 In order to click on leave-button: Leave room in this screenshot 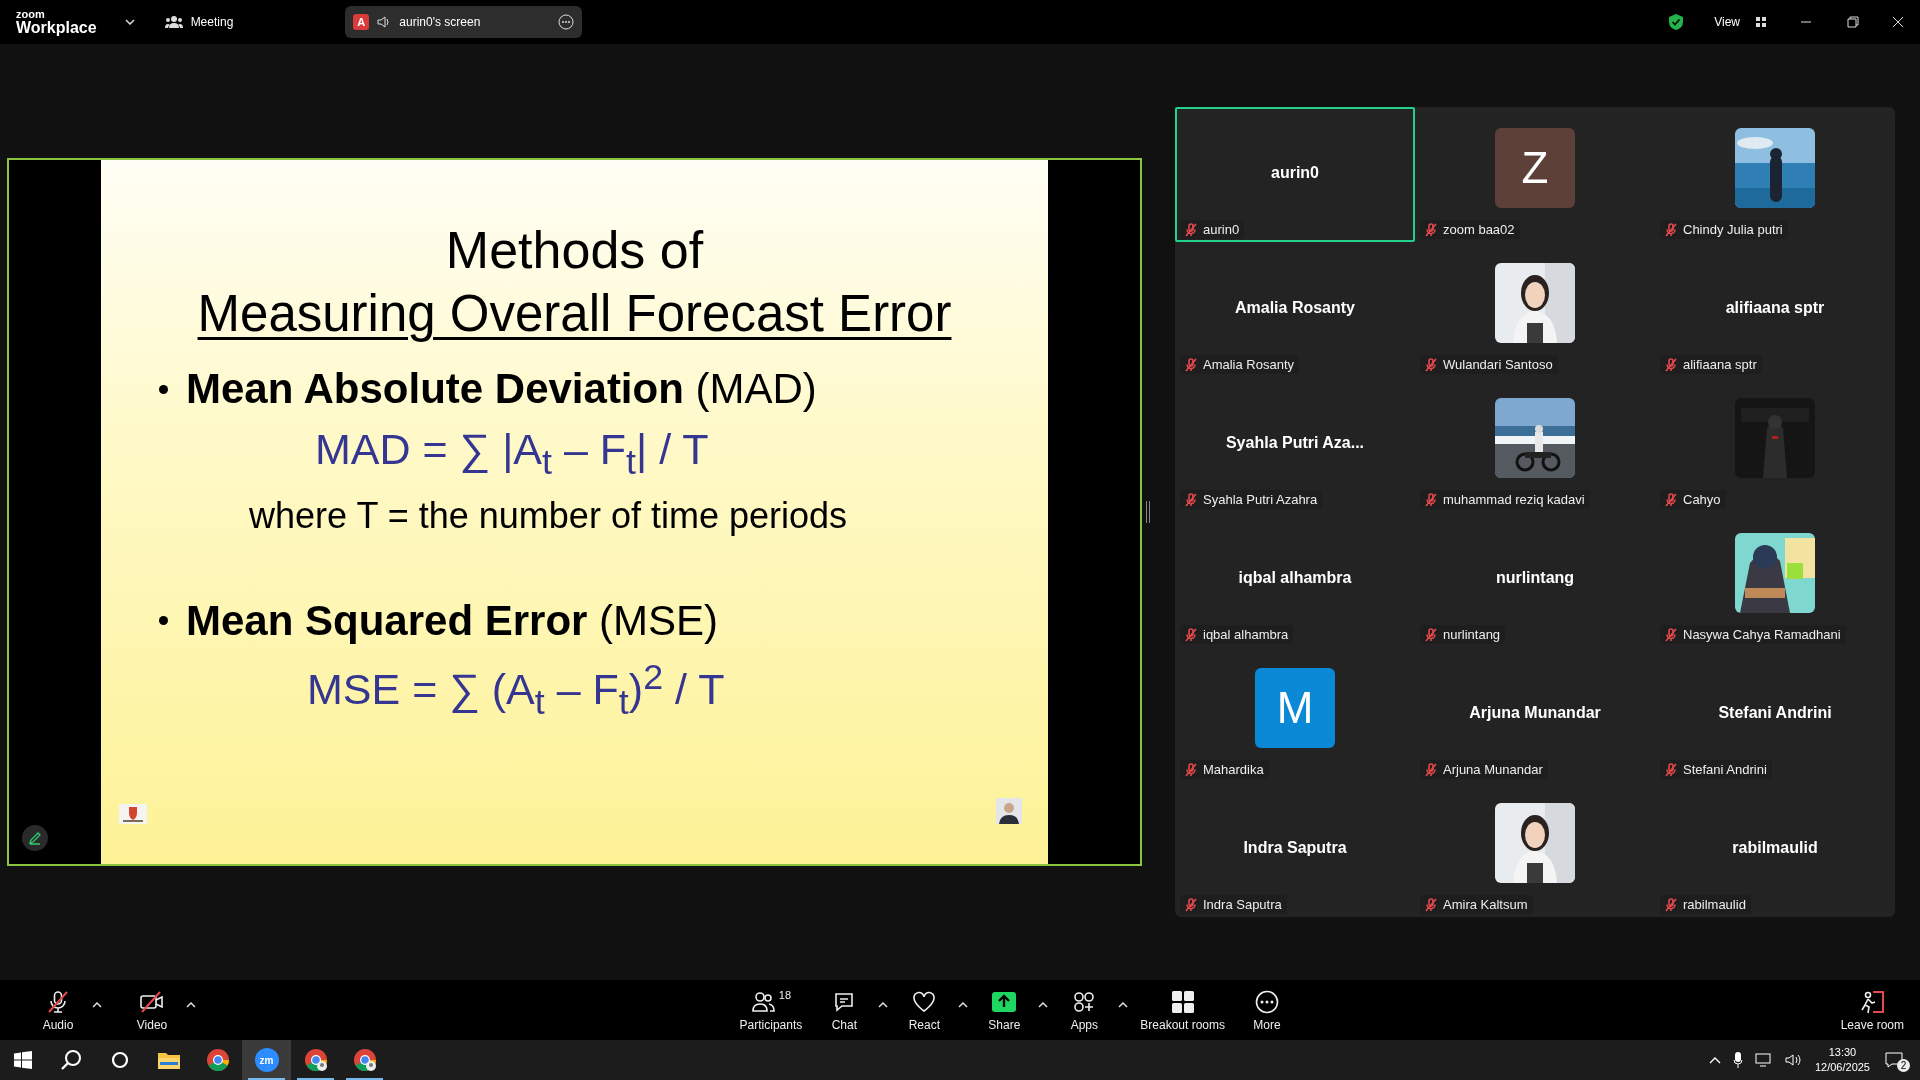, I will do `click(1872, 1010)`.